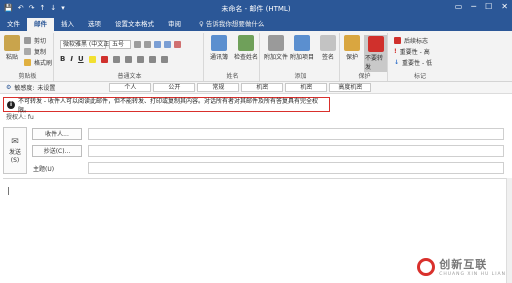 This screenshot has height=283, width=512. I want to click on font-size-select: 五号, so click(120, 44).